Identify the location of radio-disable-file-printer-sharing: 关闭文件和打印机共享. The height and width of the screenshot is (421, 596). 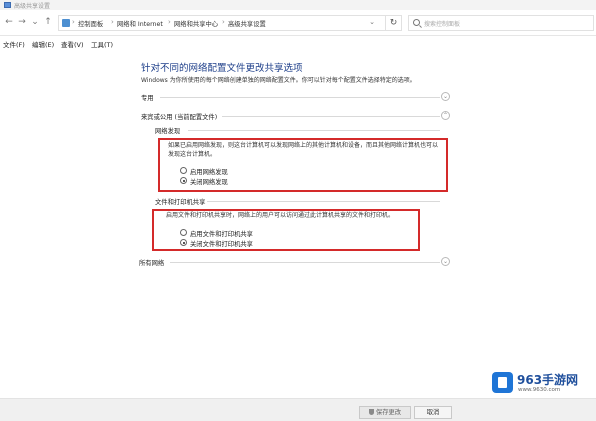
(240, 243).